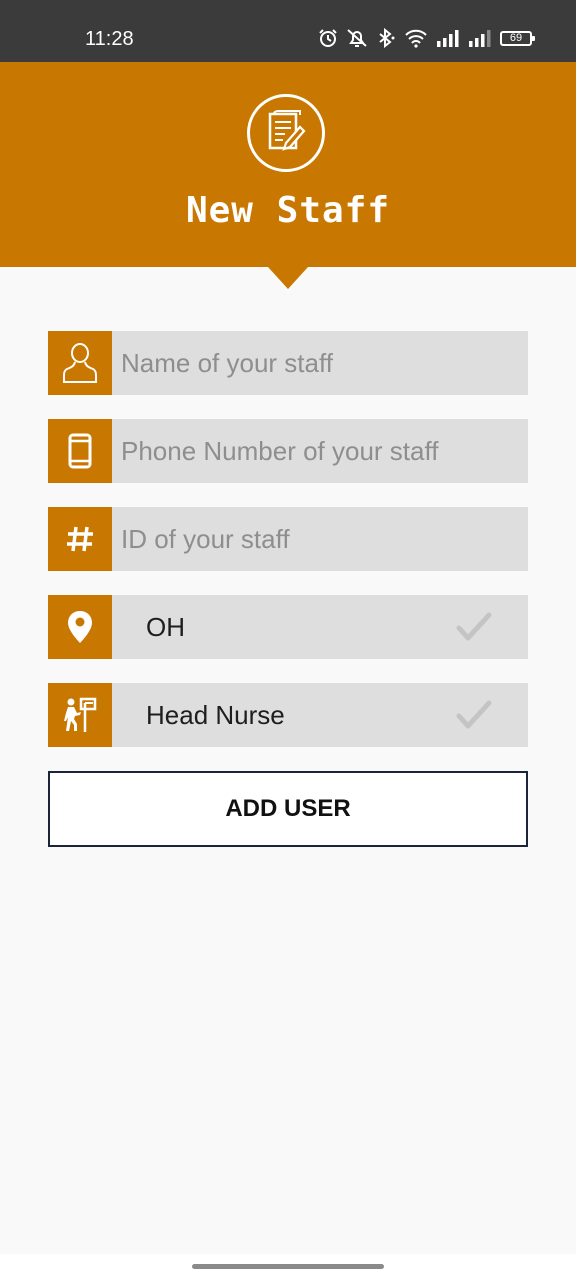  What do you see at coordinates (288, 210) in the screenshot?
I see `page-title: New Staff` at bounding box center [288, 210].